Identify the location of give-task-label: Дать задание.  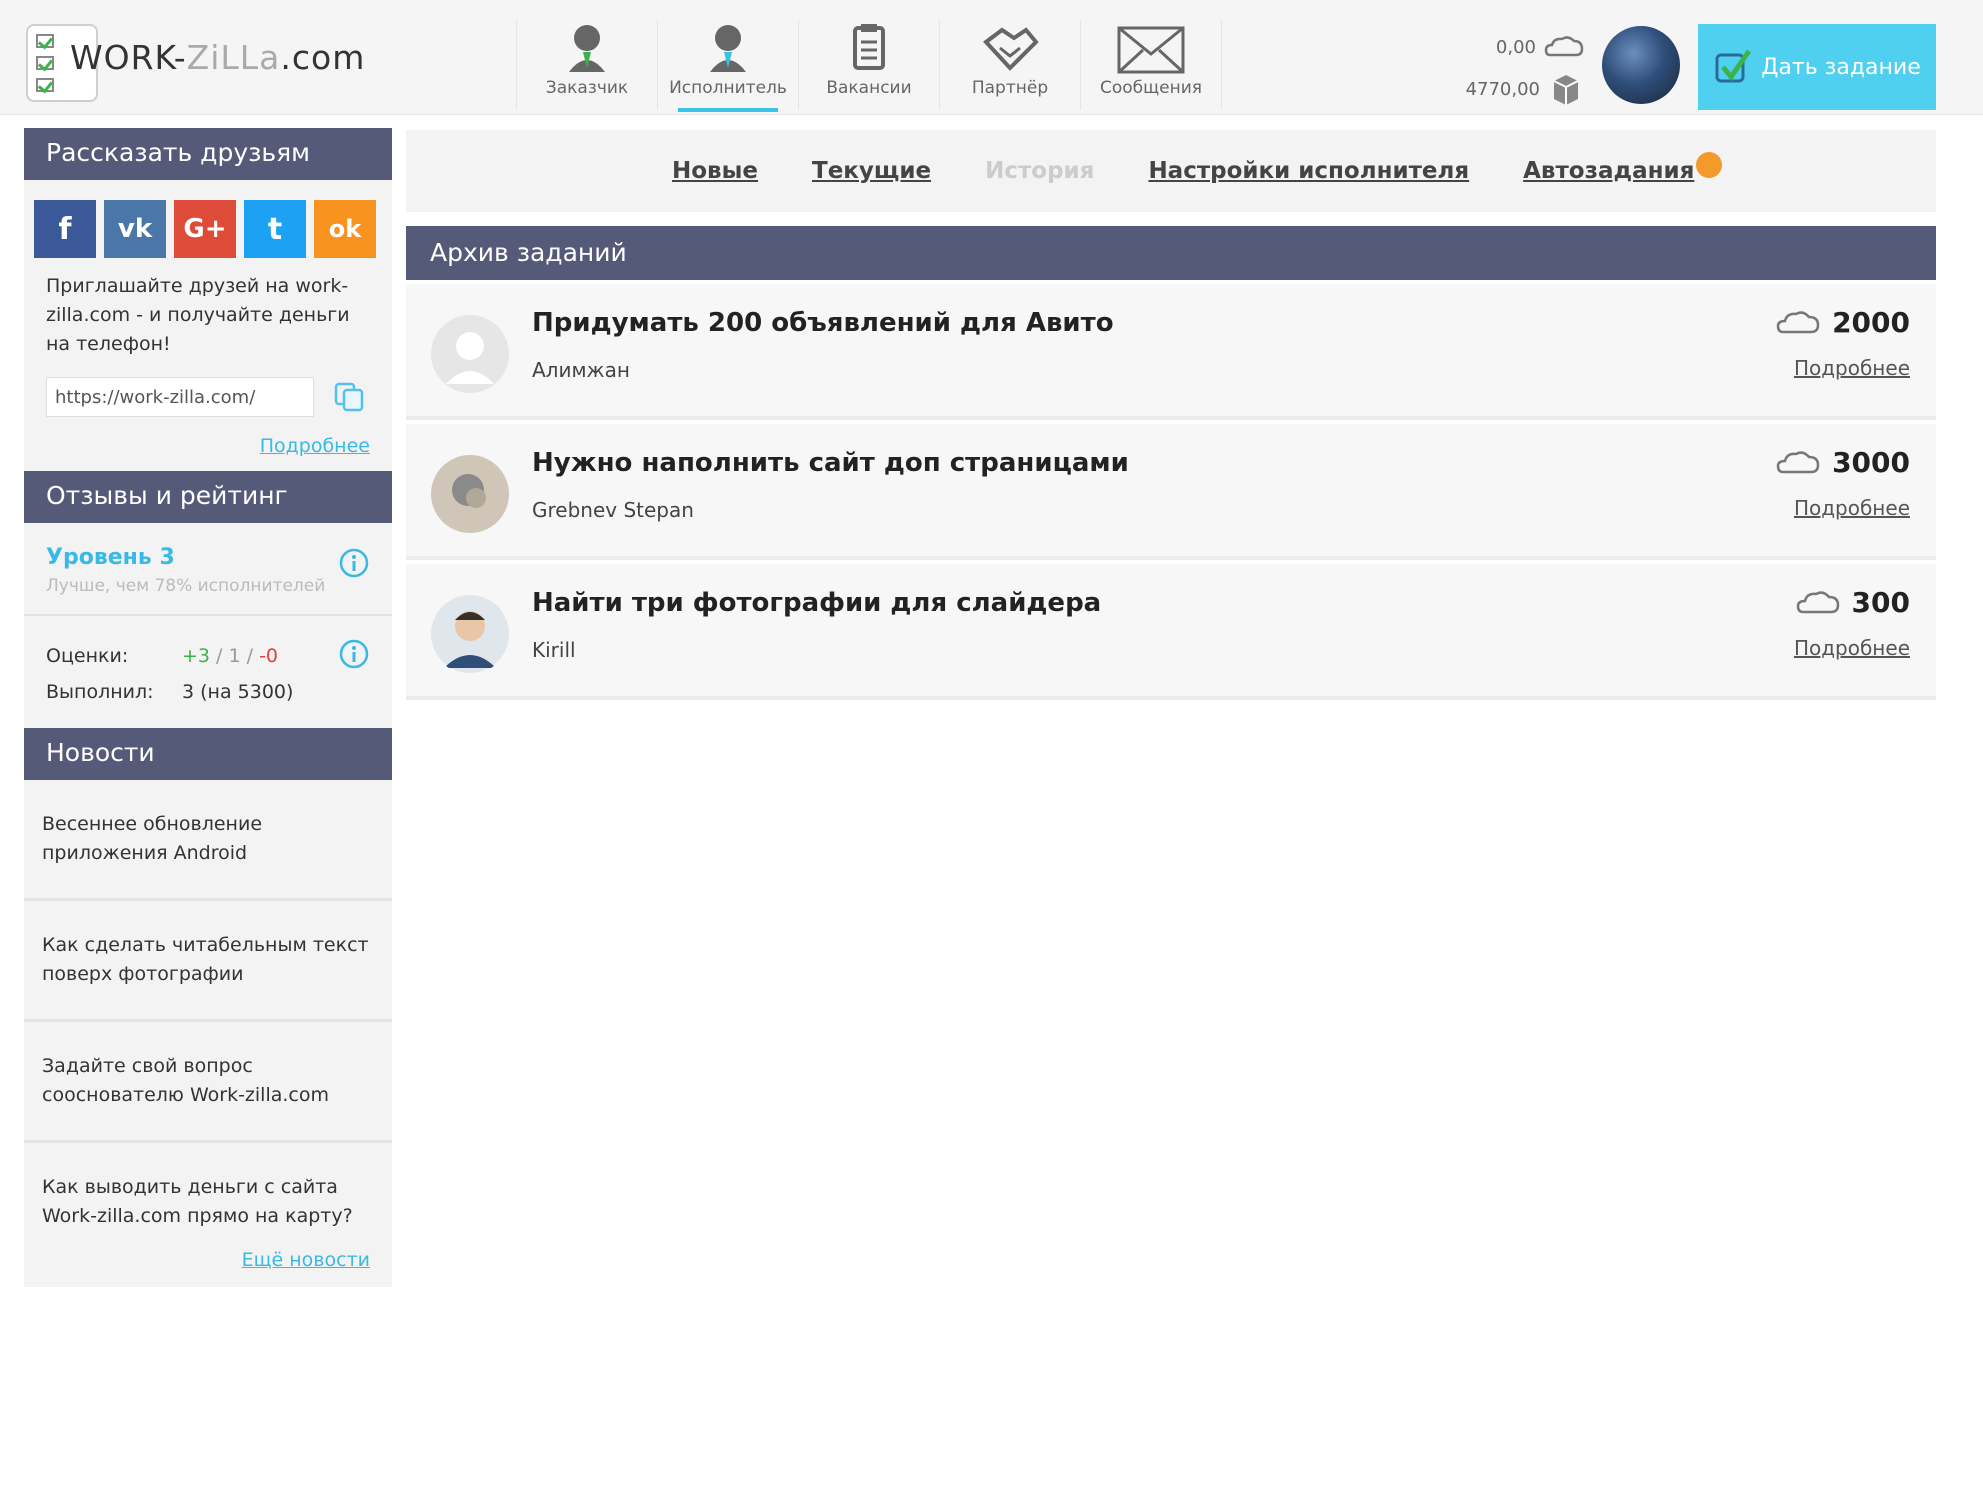
(1841, 67).